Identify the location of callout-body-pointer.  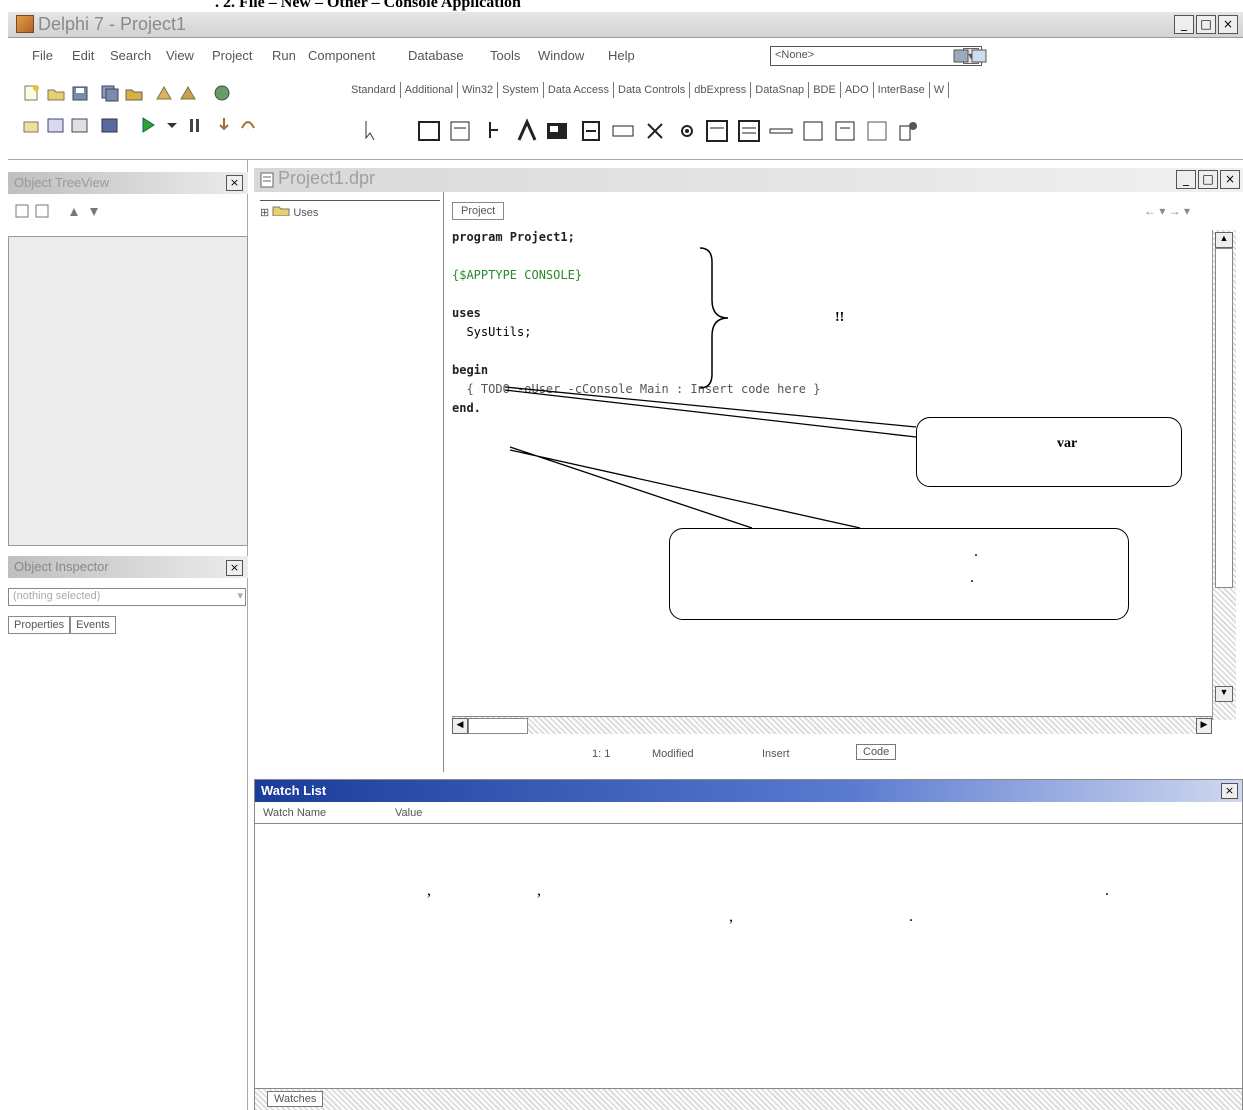
(685, 487).